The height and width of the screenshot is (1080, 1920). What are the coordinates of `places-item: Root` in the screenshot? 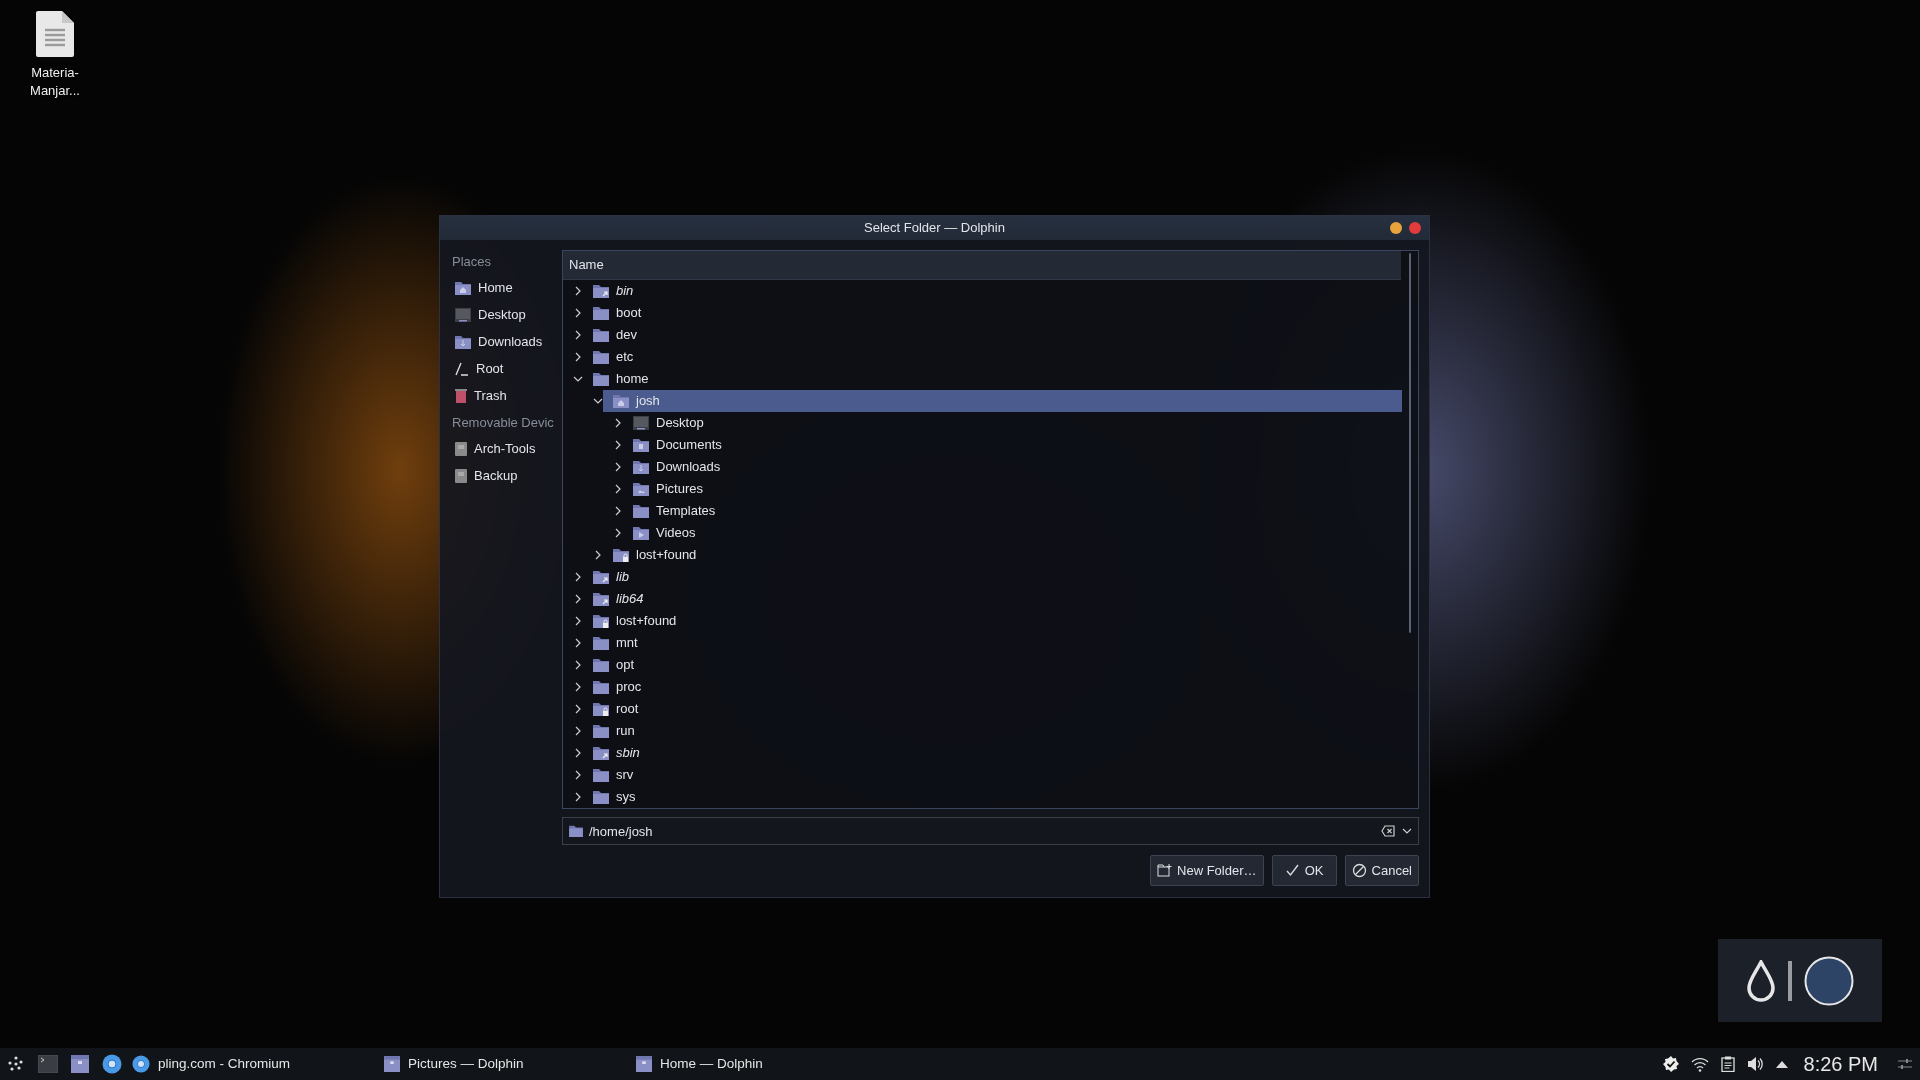 It's located at (505, 368).